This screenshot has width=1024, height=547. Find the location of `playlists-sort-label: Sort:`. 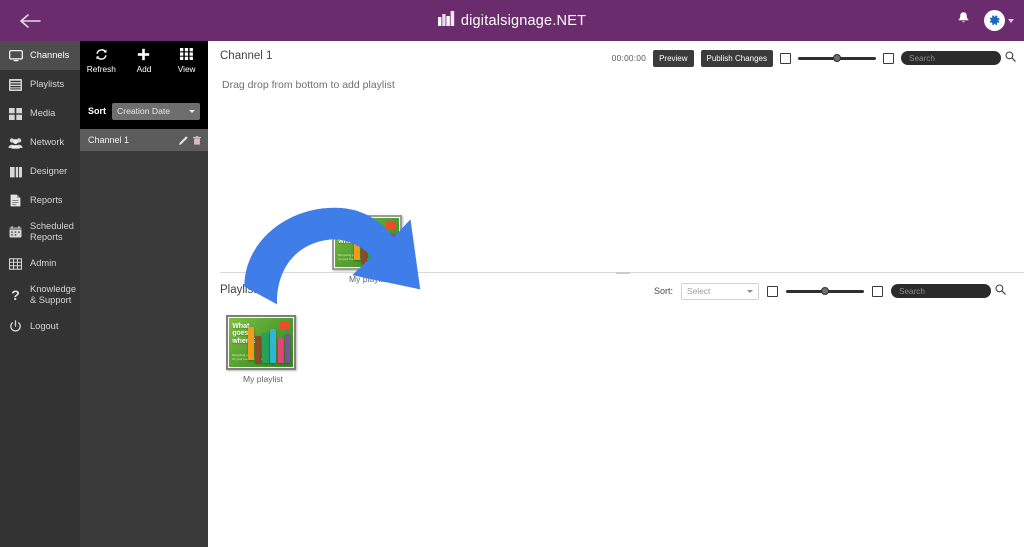

playlists-sort-label: Sort: is located at coordinates (663, 291).